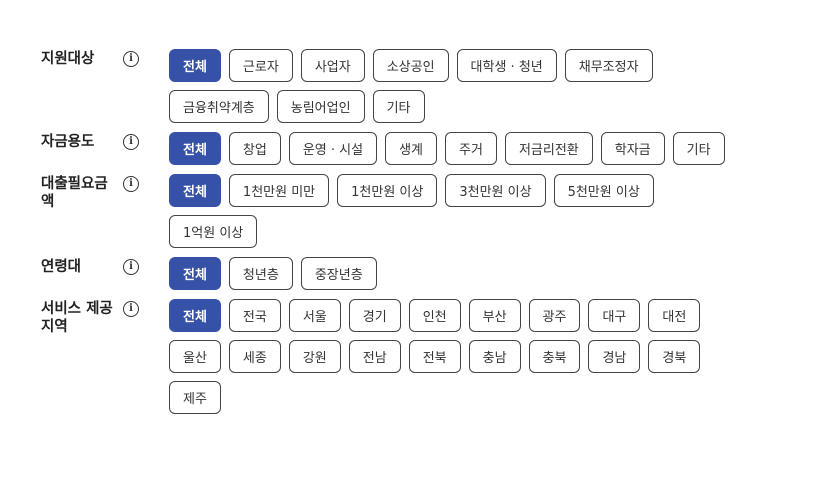 The width and height of the screenshot is (814, 483). I want to click on chip-option: 청년층, so click(260, 273).